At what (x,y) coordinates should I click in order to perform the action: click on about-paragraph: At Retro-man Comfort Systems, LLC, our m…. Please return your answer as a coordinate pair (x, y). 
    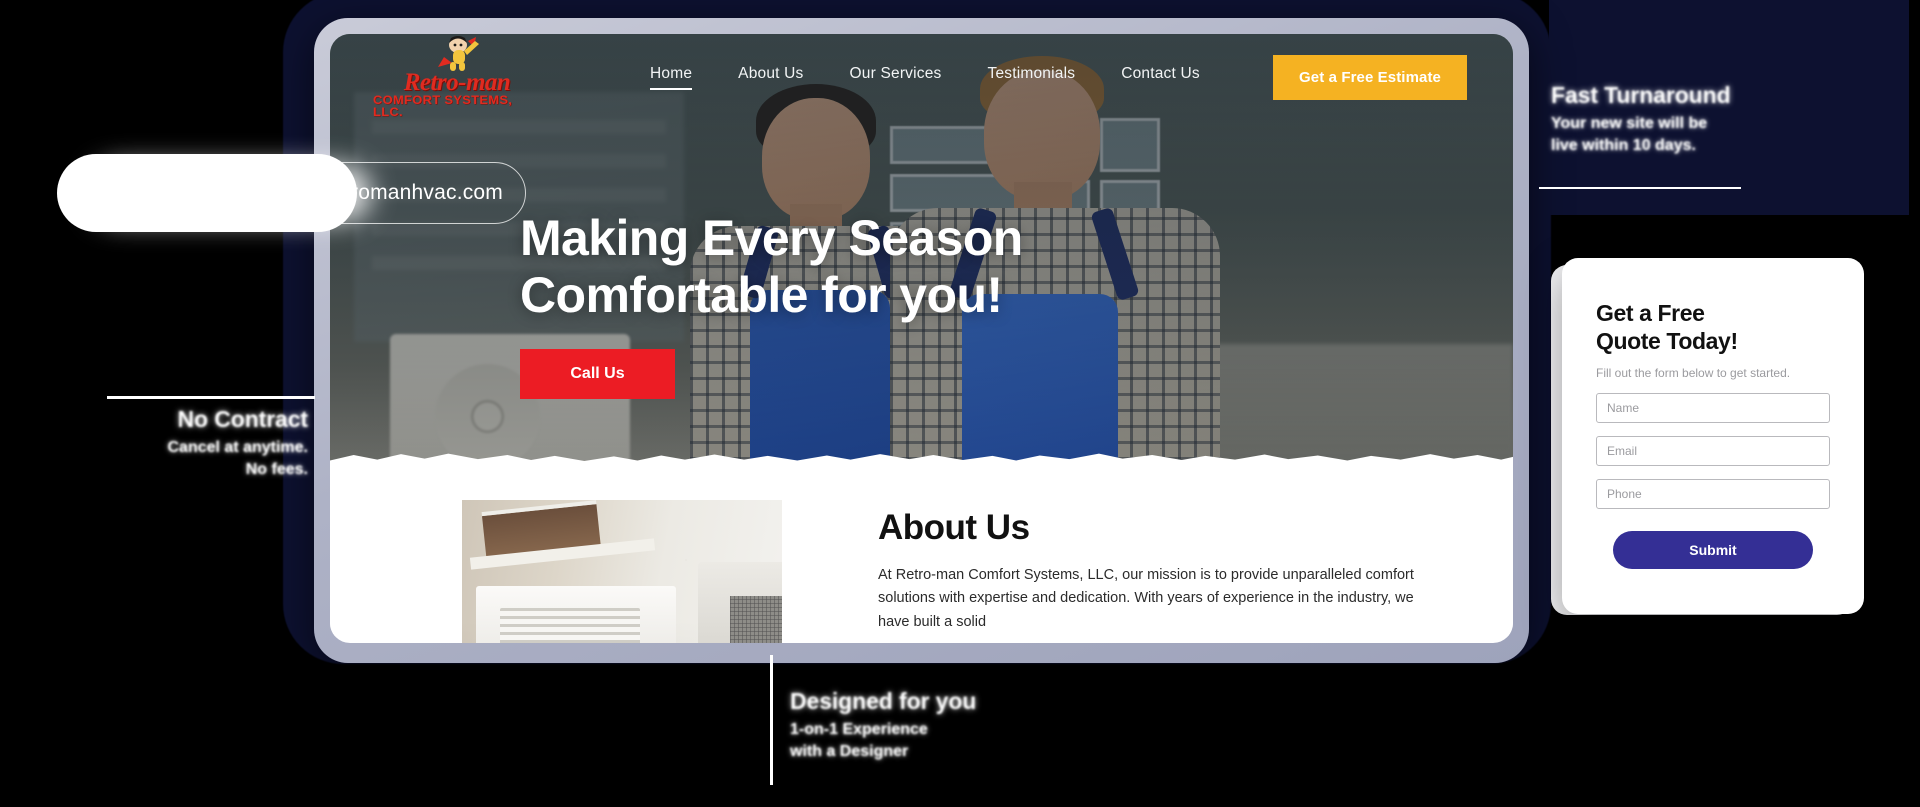
    Looking at the image, I should click on (1146, 598).